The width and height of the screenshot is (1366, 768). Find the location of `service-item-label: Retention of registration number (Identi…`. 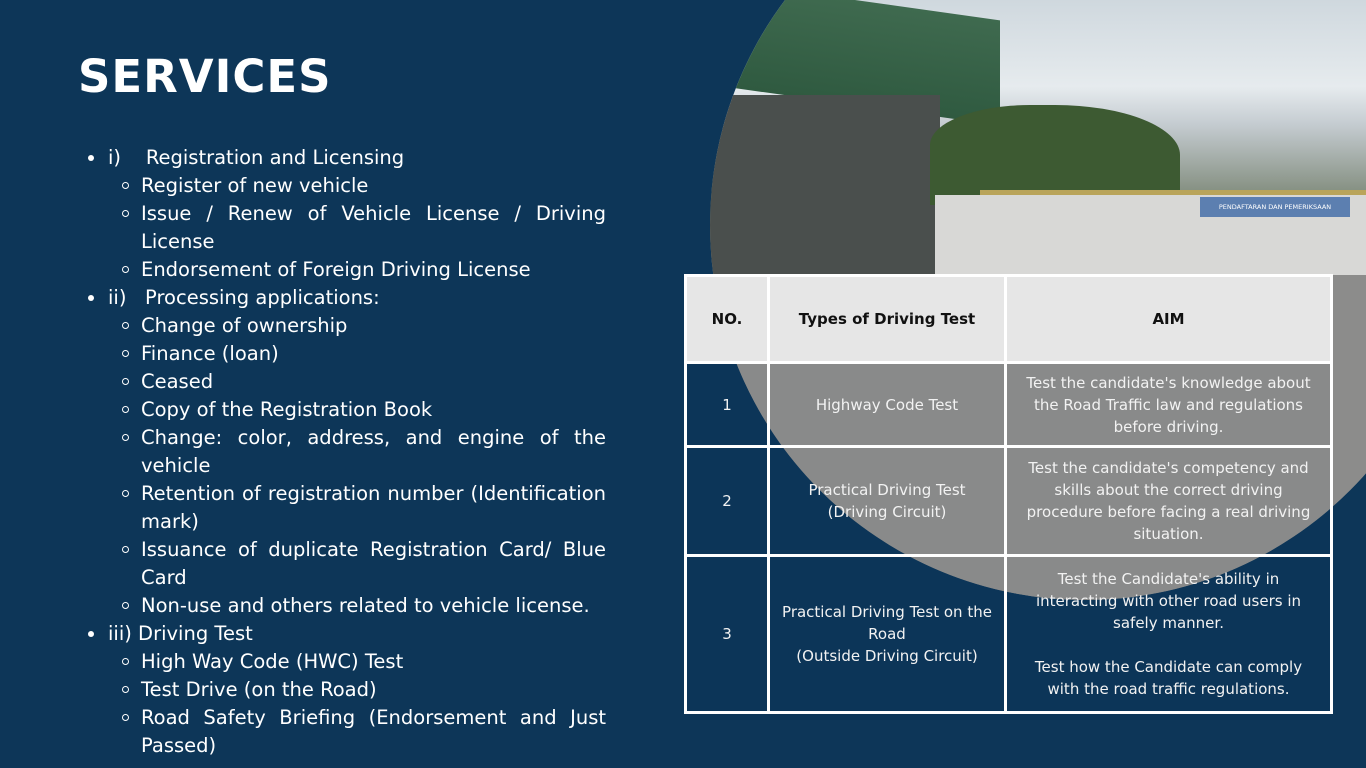

service-item-label: Retention of registration number (Identi… is located at coordinates (373, 507).